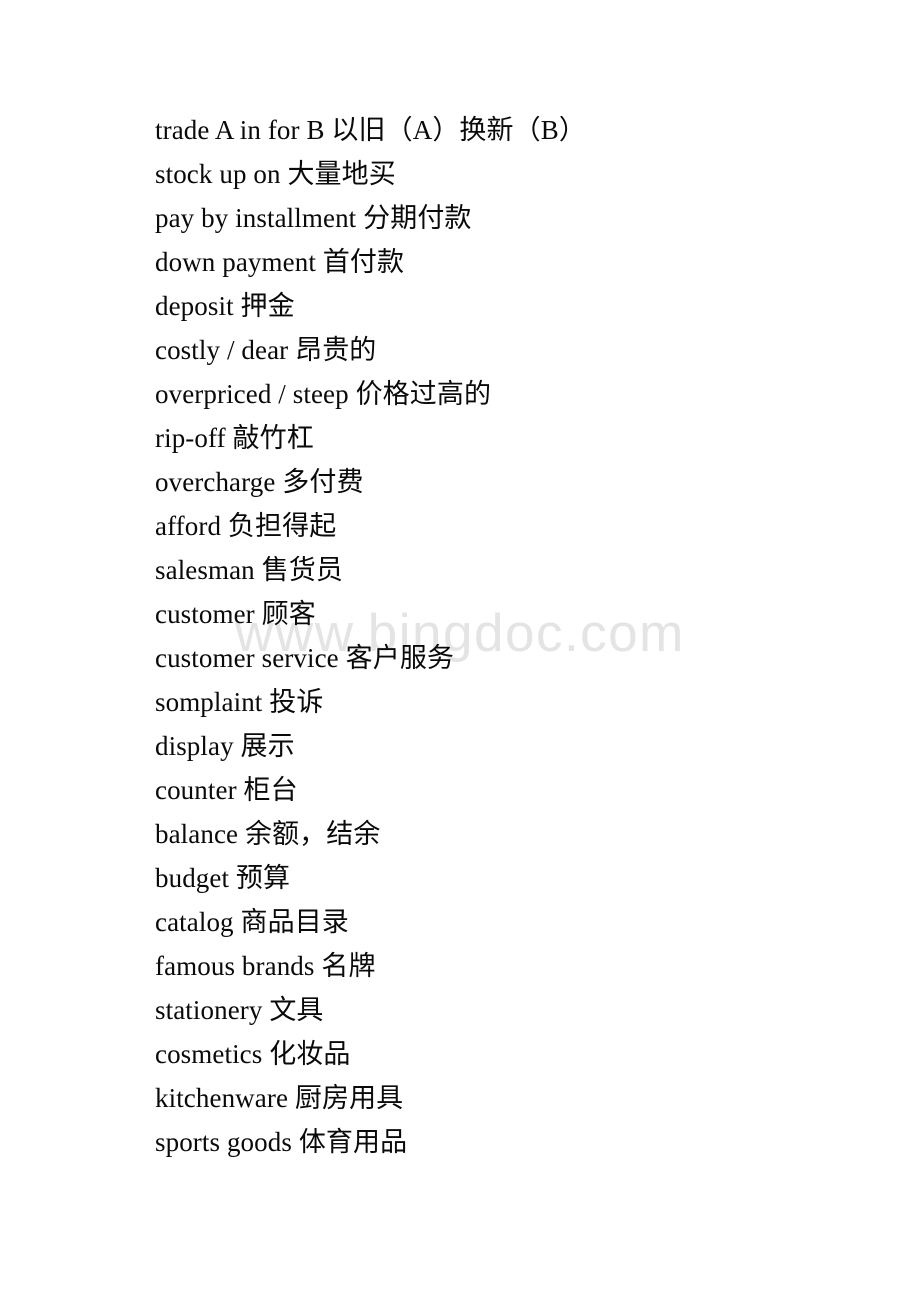 This screenshot has width=920, height=1302. I want to click on vocabulary-entry: pay by installment 分期付款, so click(313, 218).